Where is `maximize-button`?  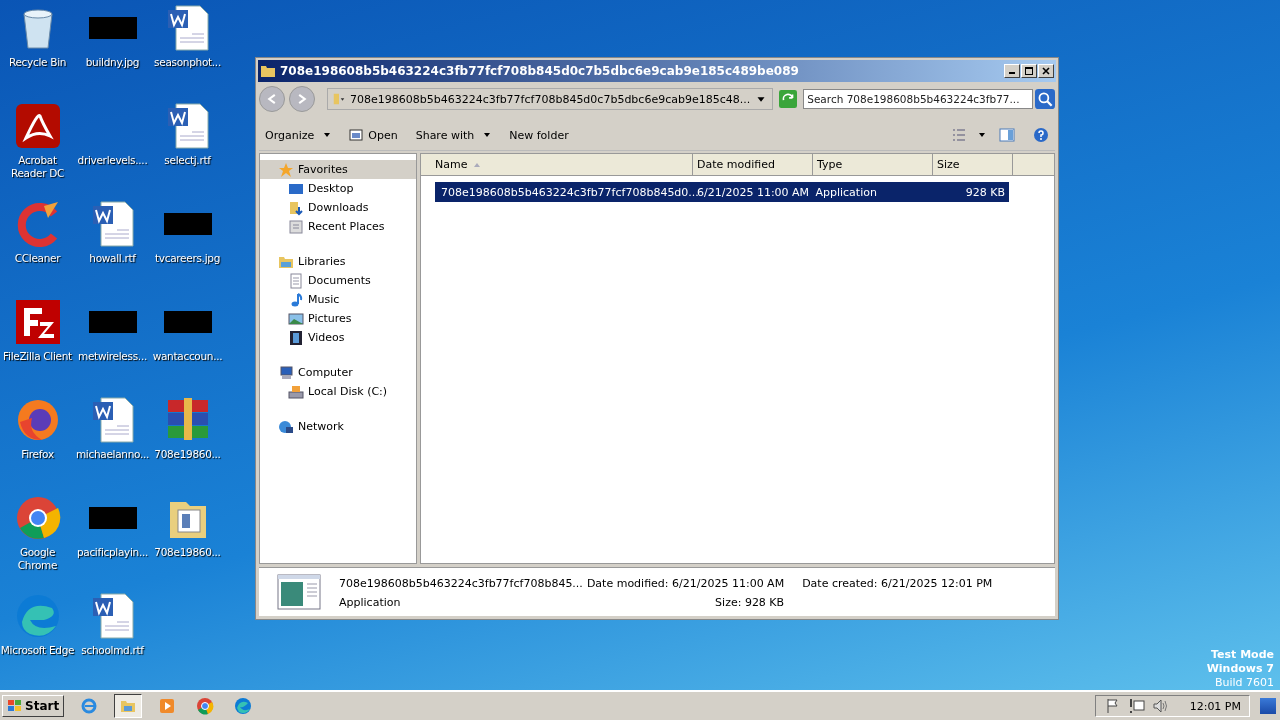 maximize-button is located at coordinates (1029, 71).